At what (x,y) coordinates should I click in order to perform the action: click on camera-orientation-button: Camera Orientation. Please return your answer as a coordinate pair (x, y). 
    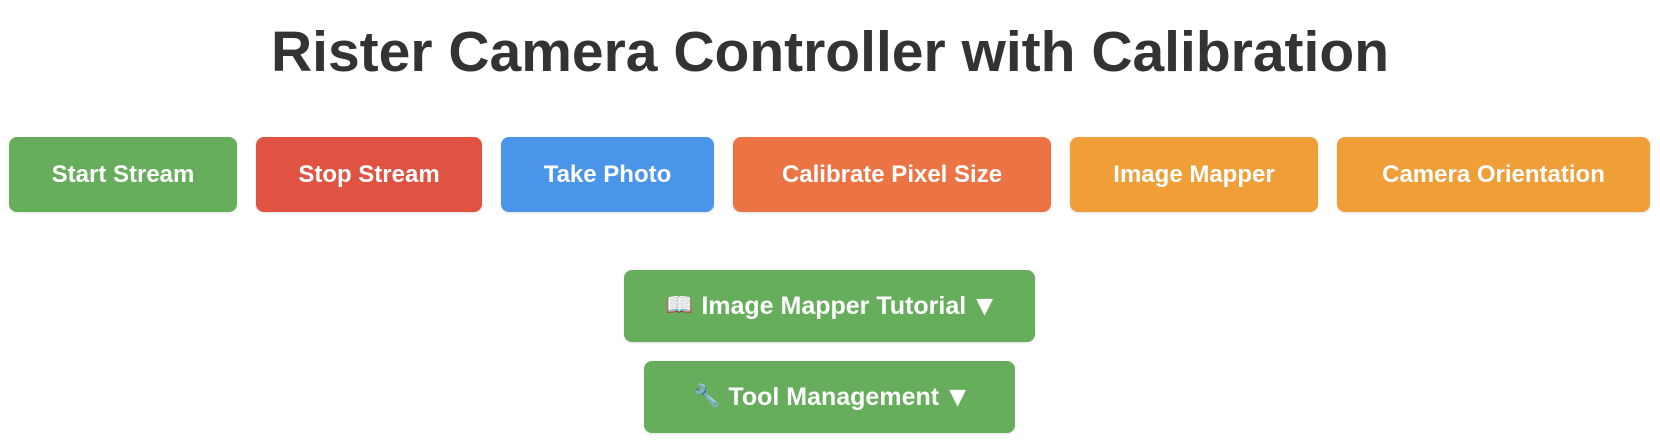
    Looking at the image, I should click on (1493, 174).